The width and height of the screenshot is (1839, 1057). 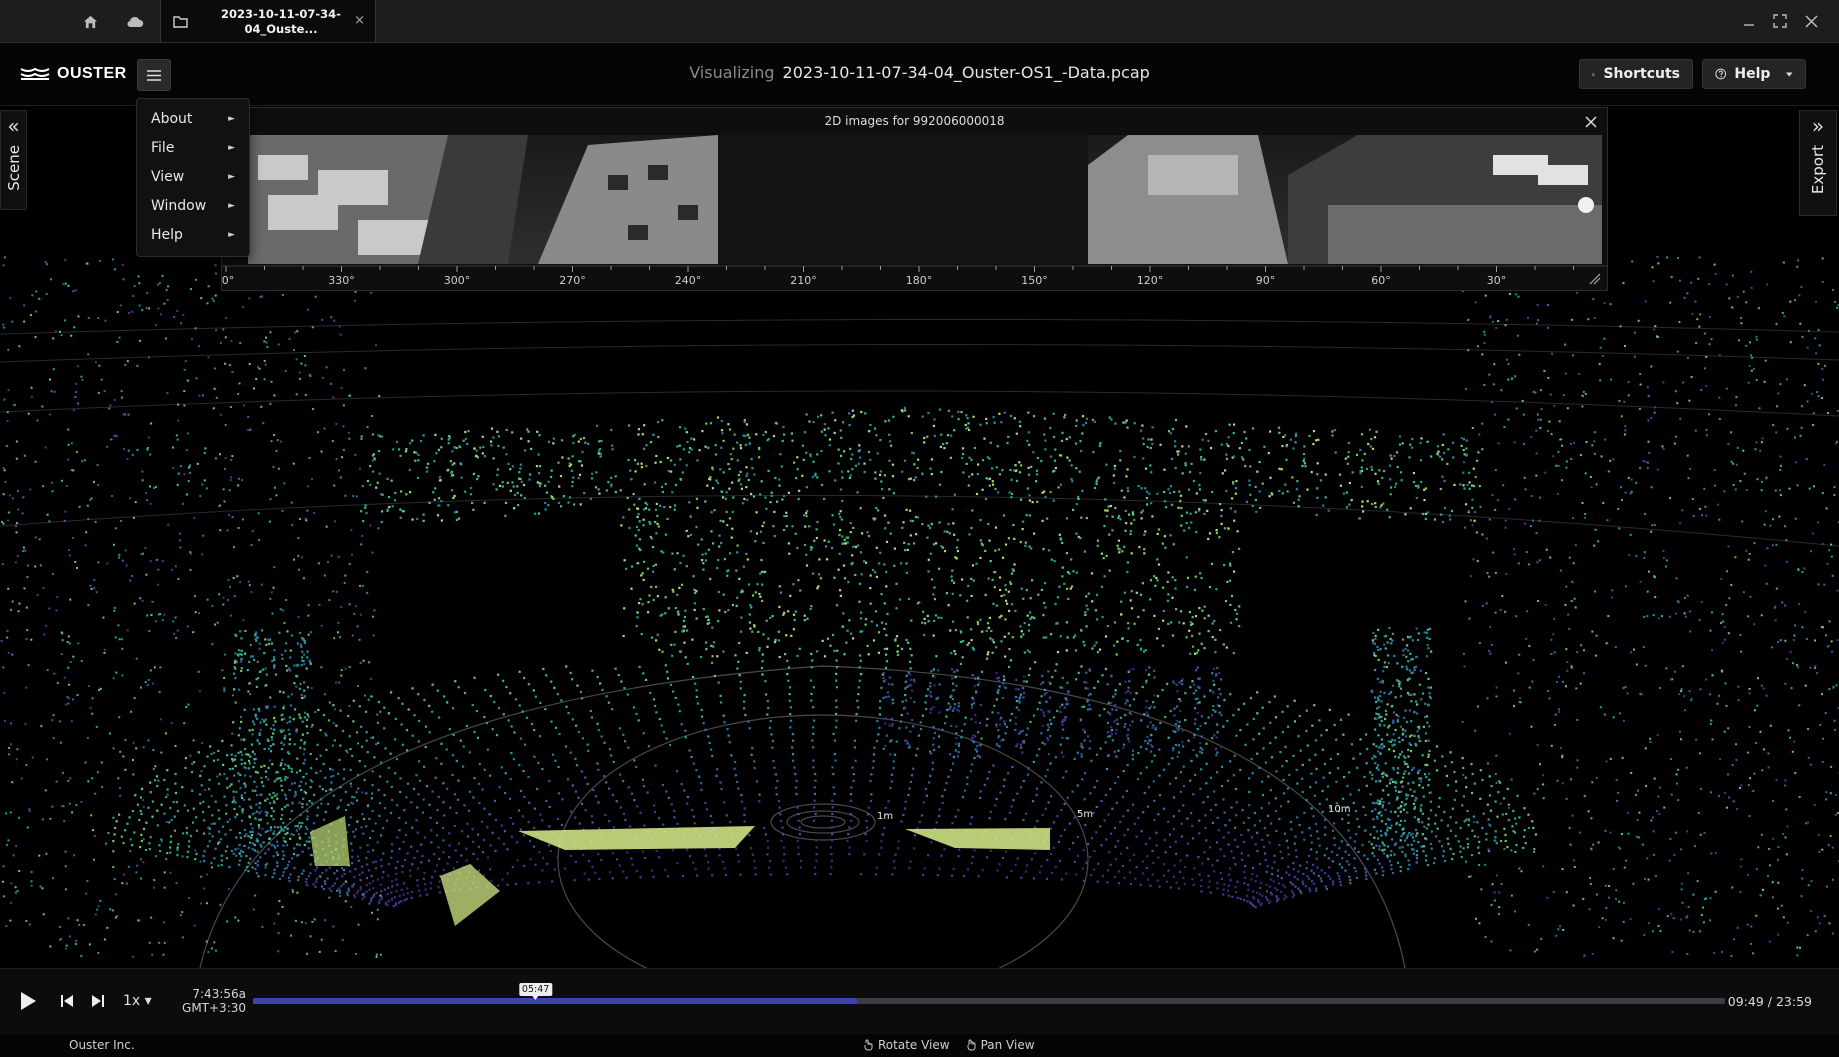 I want to click on menu-item-about: About ►, so click(x=193, y=119).